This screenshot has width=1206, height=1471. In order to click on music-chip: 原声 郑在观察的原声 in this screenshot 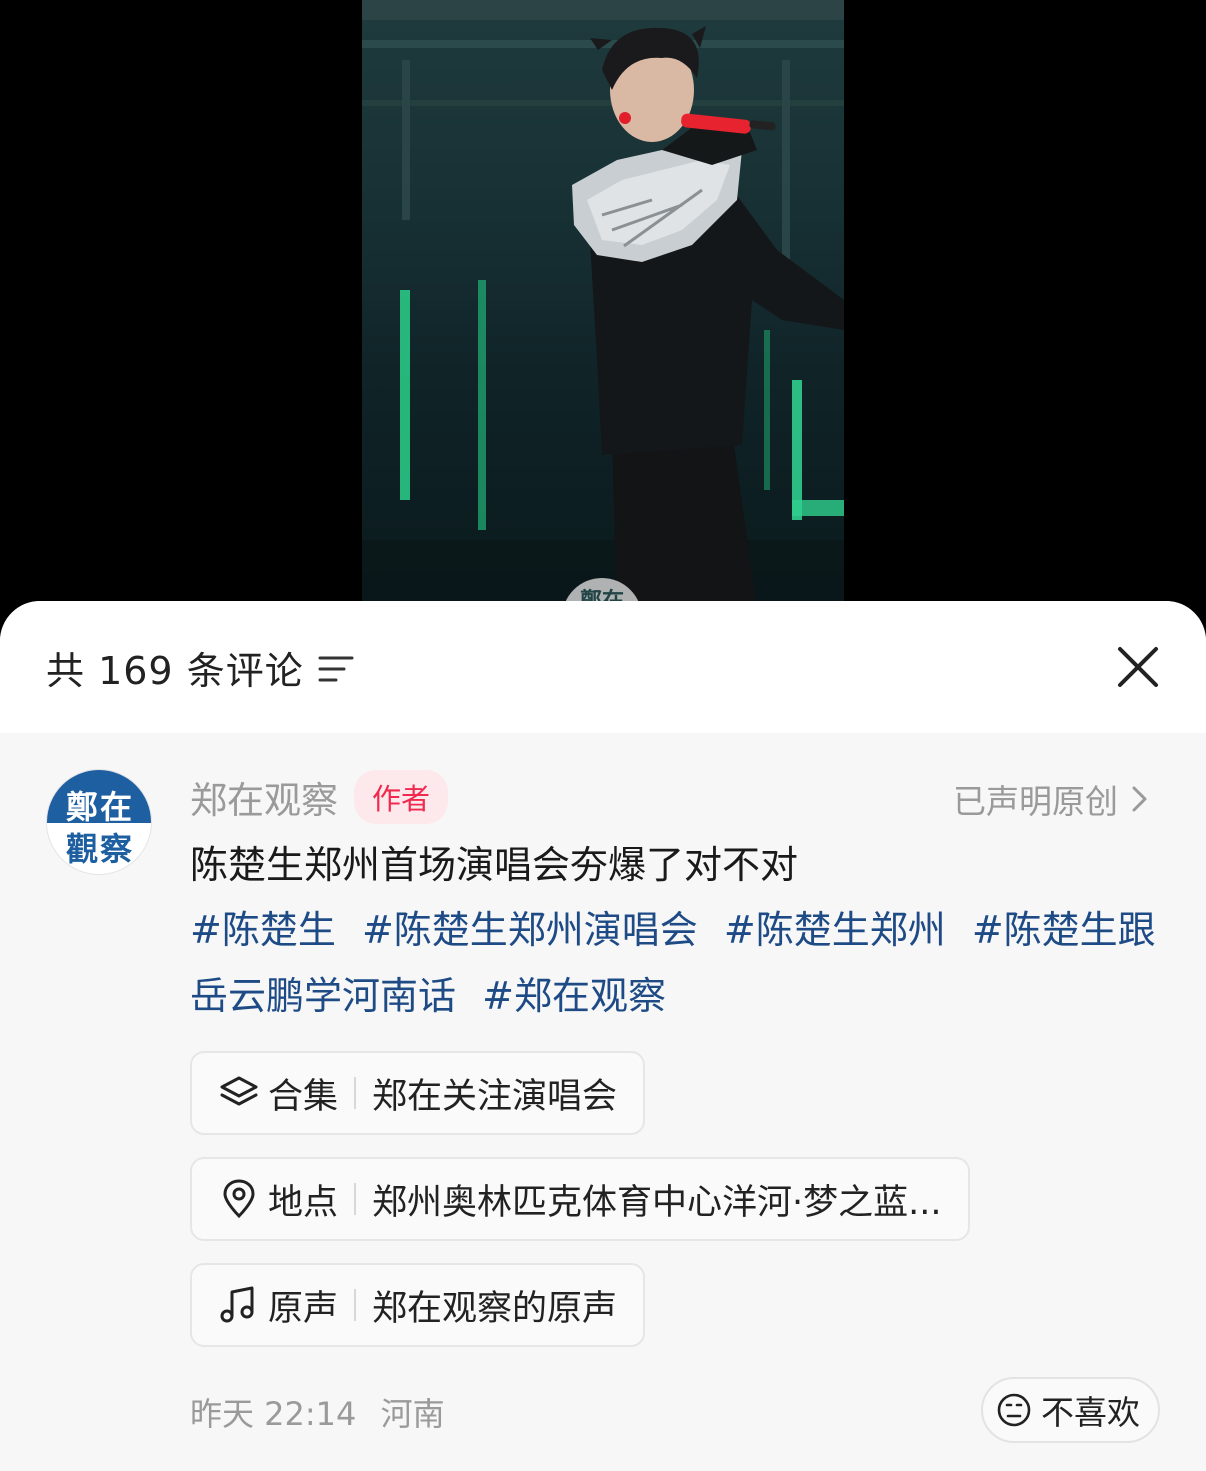, I will do `click(418, 1305)`.